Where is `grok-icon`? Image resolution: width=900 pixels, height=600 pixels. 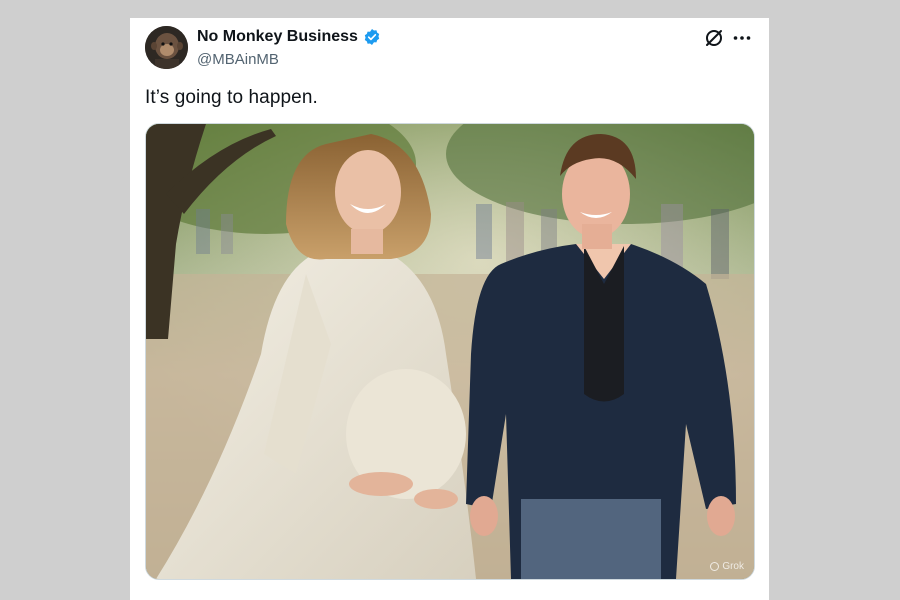 grok-icon is located at coordinates (714, 38).